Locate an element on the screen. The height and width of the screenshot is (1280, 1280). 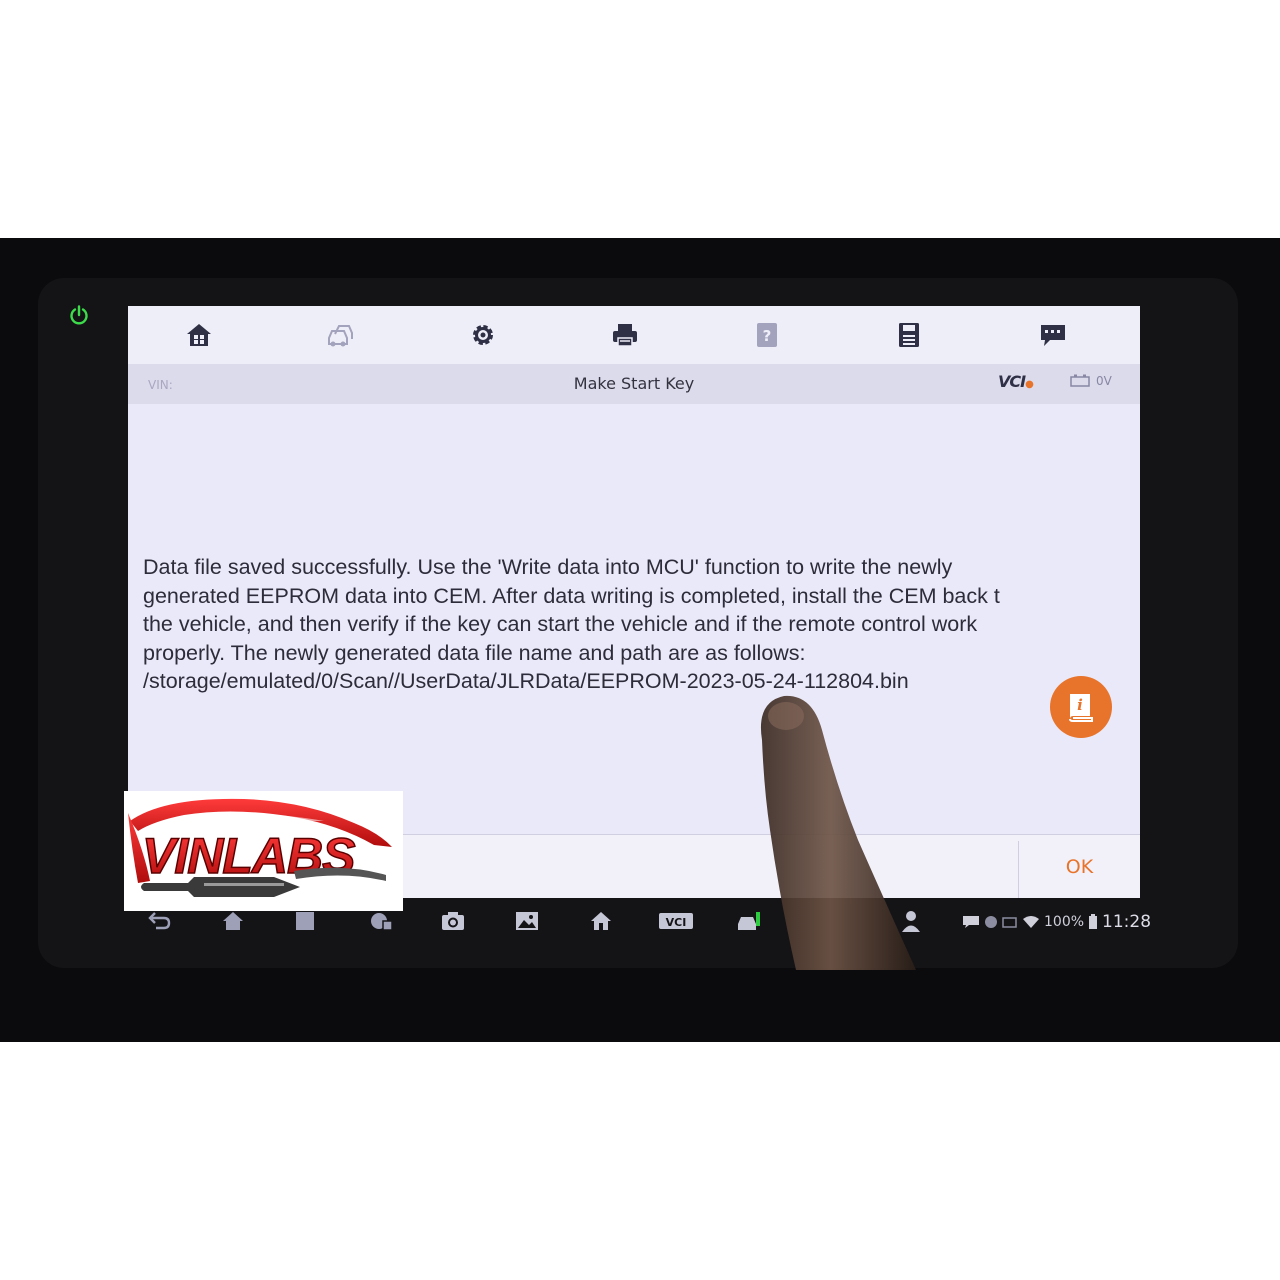
clock: 11:28 is located at coordinates (1127, 922).